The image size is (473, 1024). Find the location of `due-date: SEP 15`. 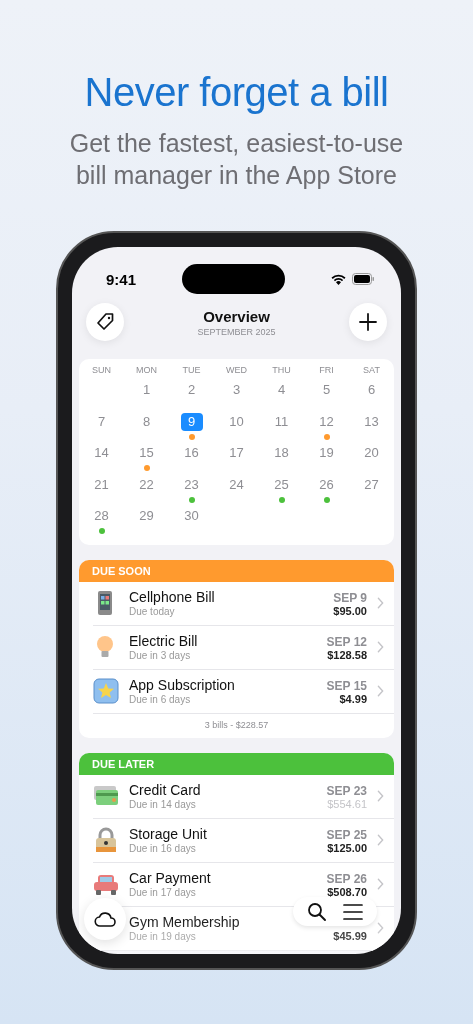

due-date: SEP 15 is located at coordinates (346, 685).